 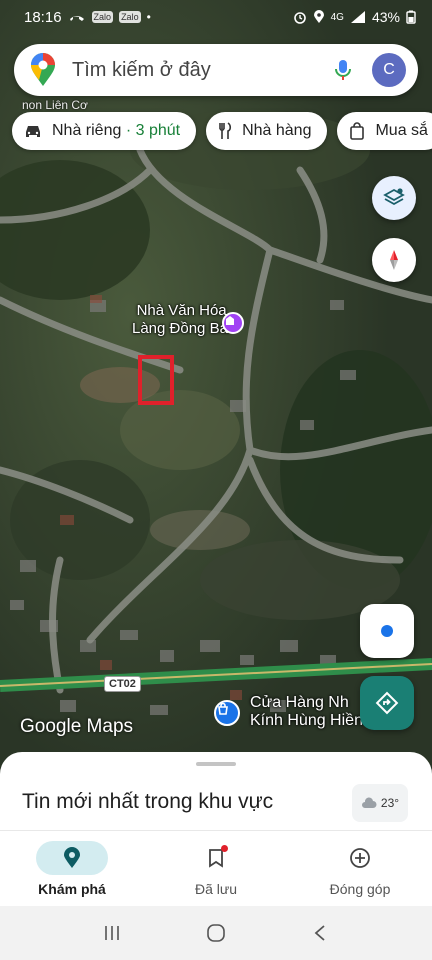 I want to click on sheet-title: Tin mới nhất trong khu vực, so click(x=148, y=801).